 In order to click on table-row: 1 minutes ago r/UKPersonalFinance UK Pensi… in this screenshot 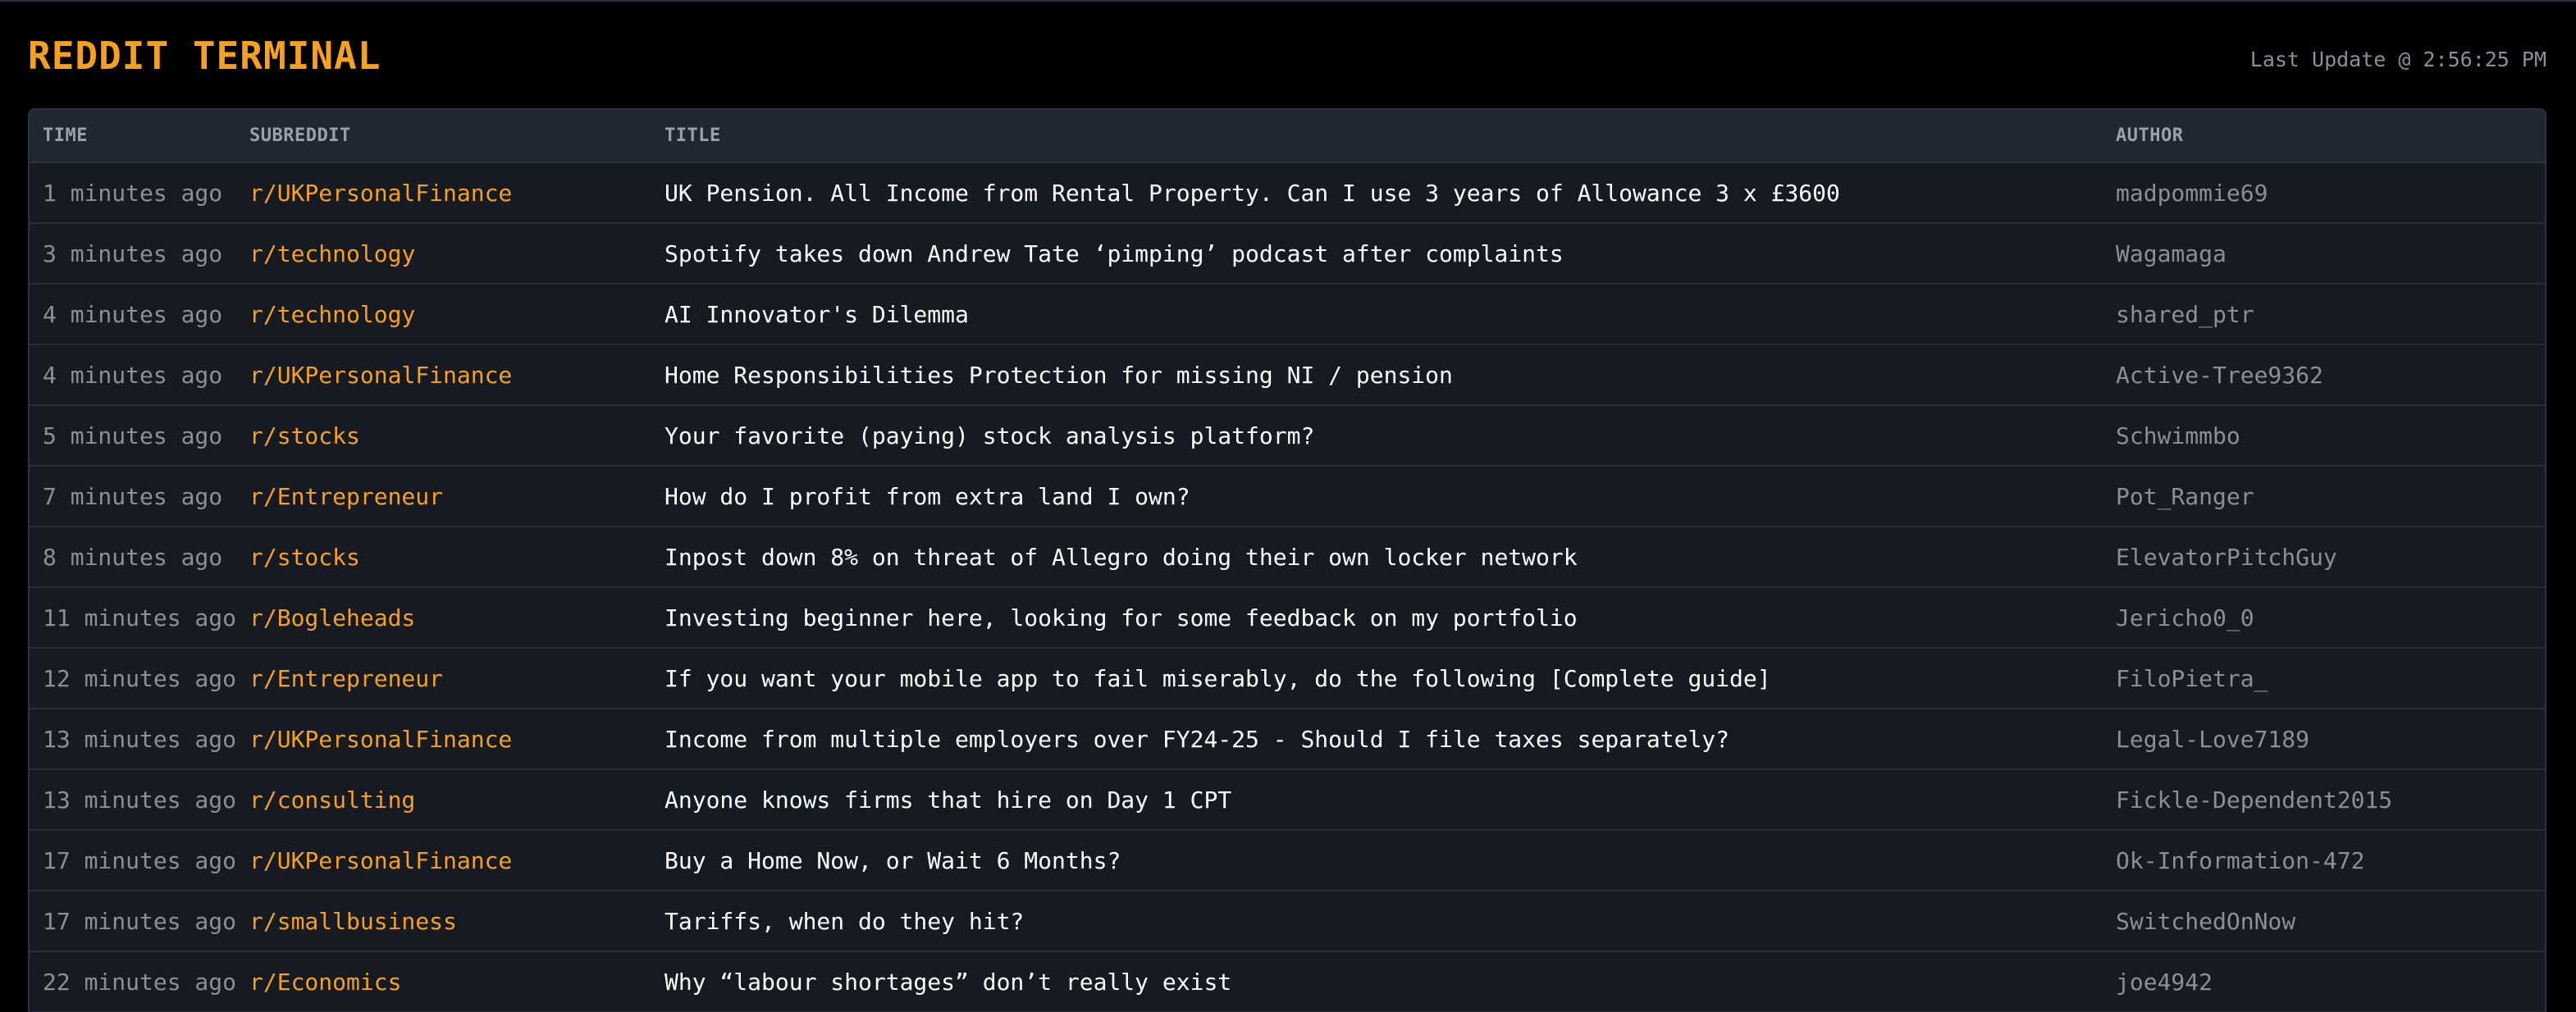, I will do `click(1287, 193)`.